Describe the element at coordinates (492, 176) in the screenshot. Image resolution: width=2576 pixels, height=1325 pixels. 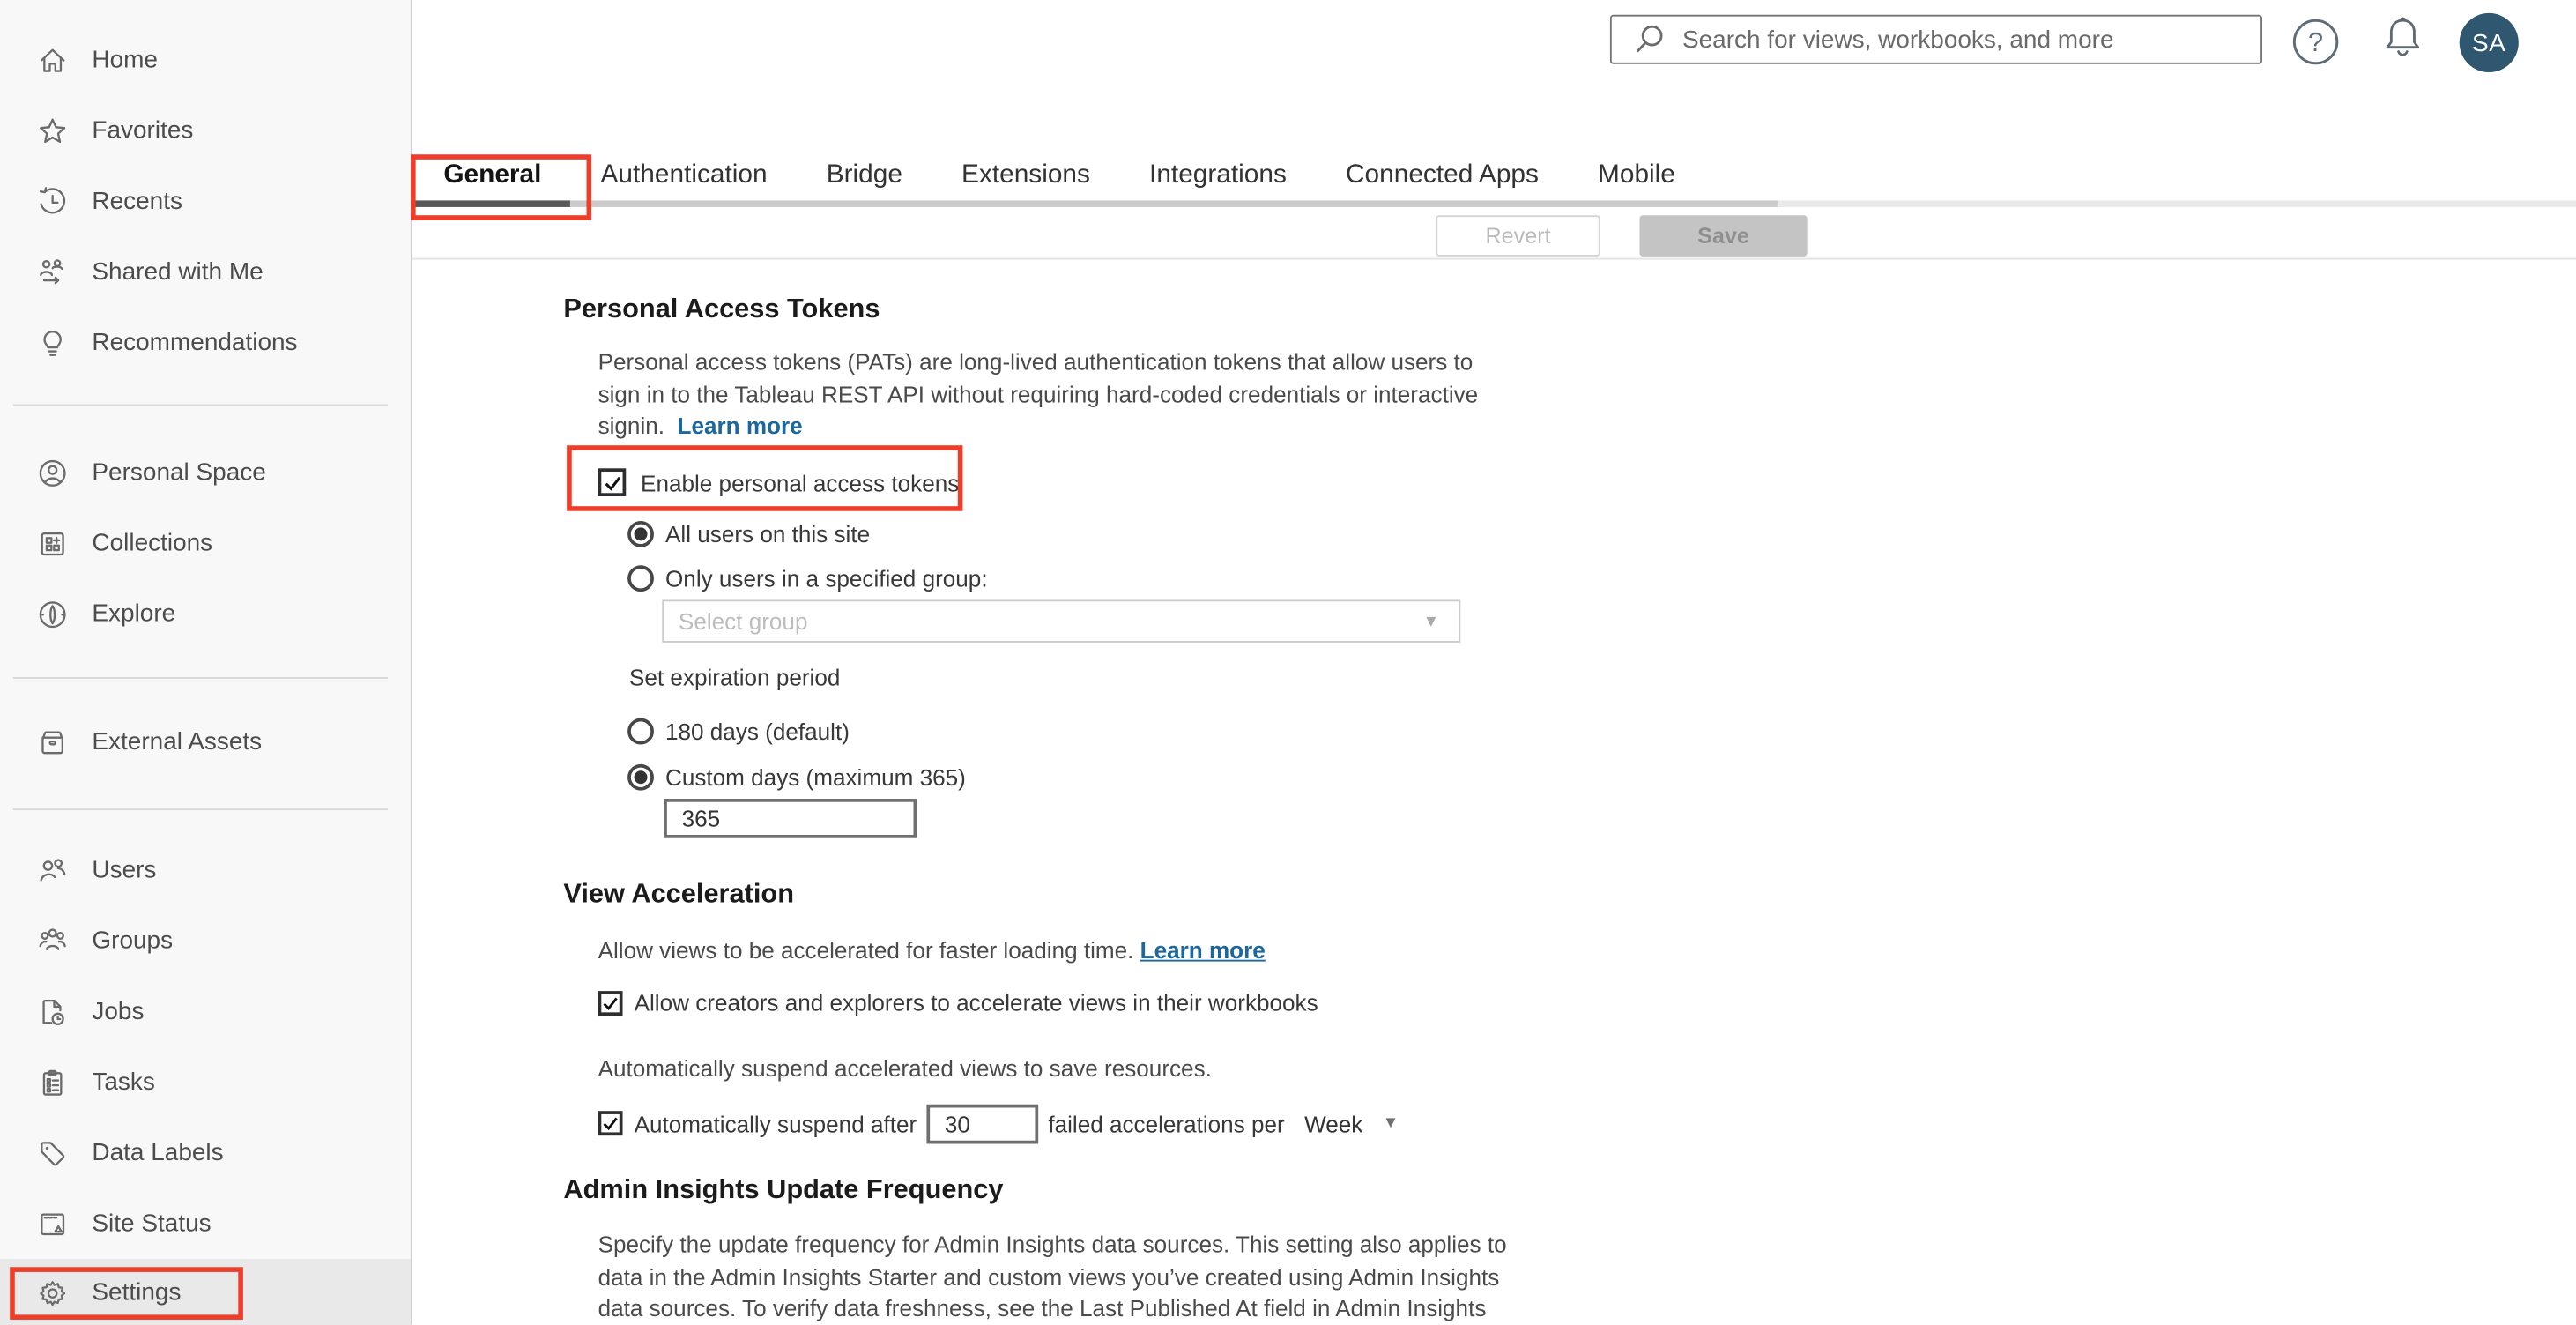
I see `tab-general: General` at that location.